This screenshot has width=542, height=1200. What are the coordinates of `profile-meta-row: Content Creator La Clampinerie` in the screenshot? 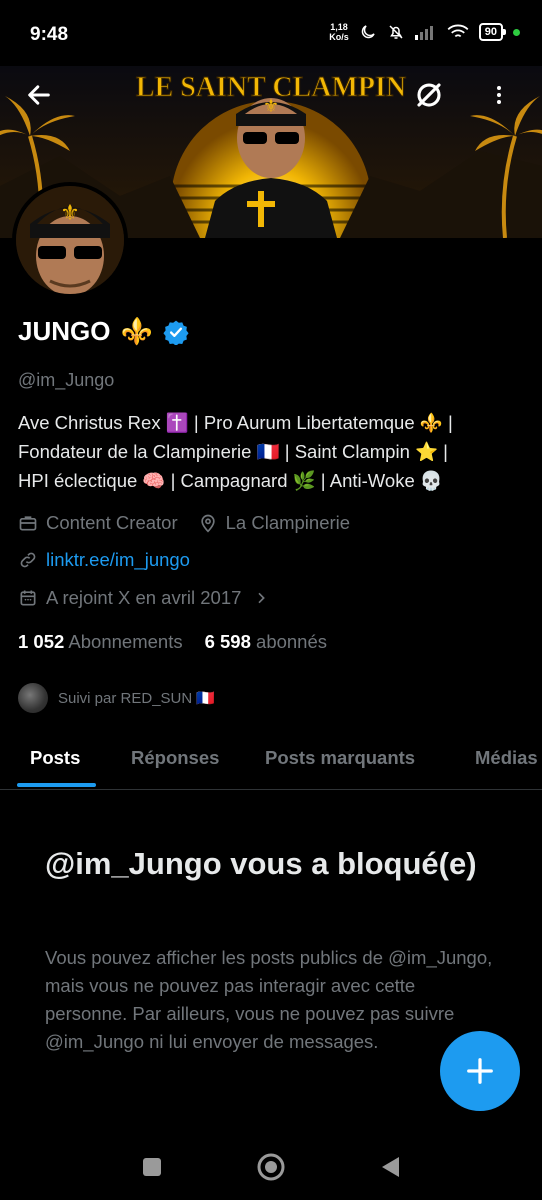 It's located at (184, 523).